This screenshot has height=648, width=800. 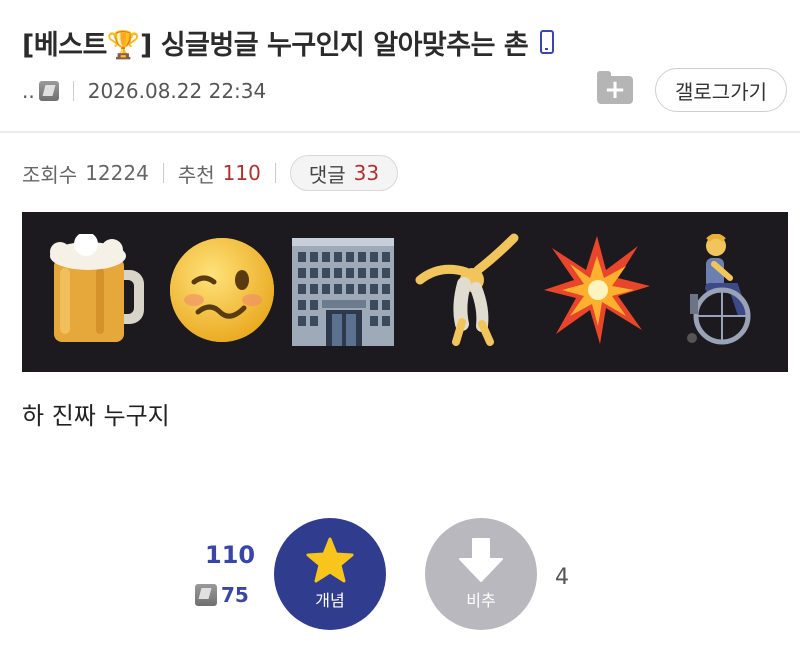 I want to click on post-stats: 조회수 12224 추천 110 댓글 33, so click(x=210, y=173).